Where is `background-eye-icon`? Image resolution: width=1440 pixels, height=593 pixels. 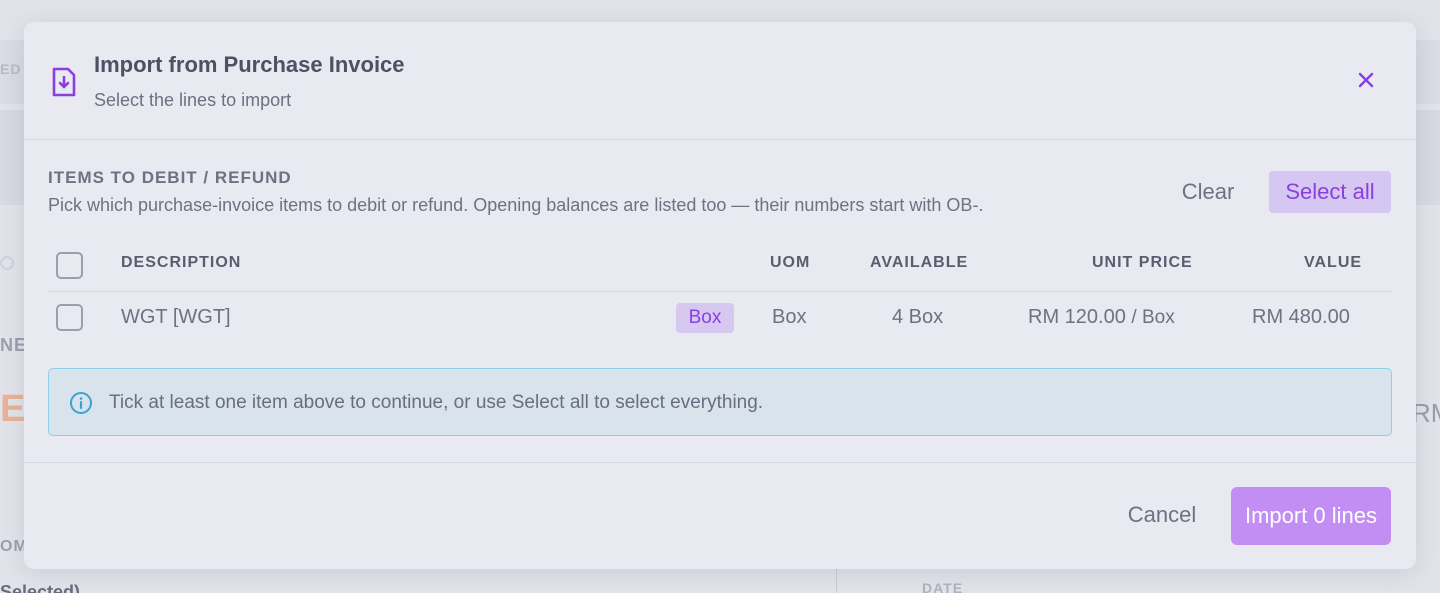 background-eye-icon is located at coordinates (7, 263).